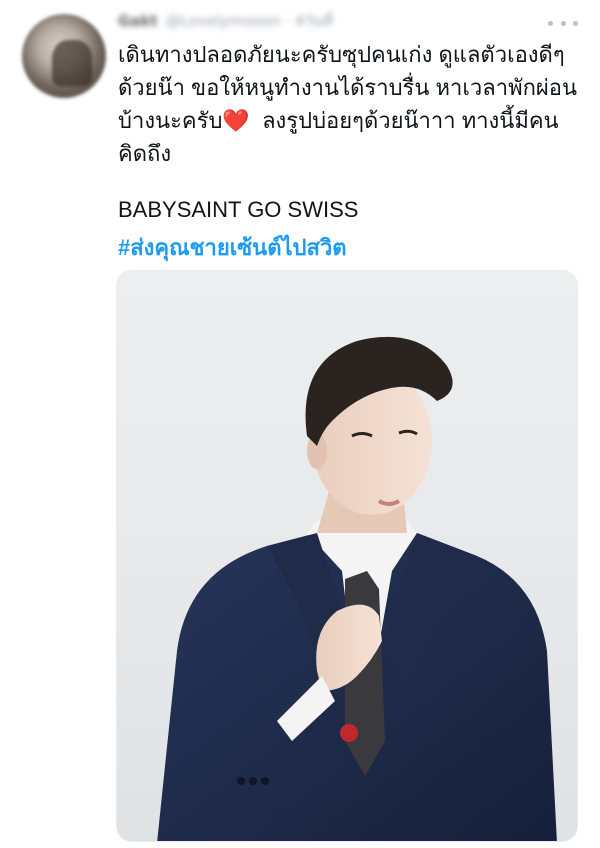 This screenshot has width=600, height=848. What do you see at coordinates (236, 120) in the screenshot?
I see `heart-emoji-icon: ❤️` at bounding box center [236, 120].